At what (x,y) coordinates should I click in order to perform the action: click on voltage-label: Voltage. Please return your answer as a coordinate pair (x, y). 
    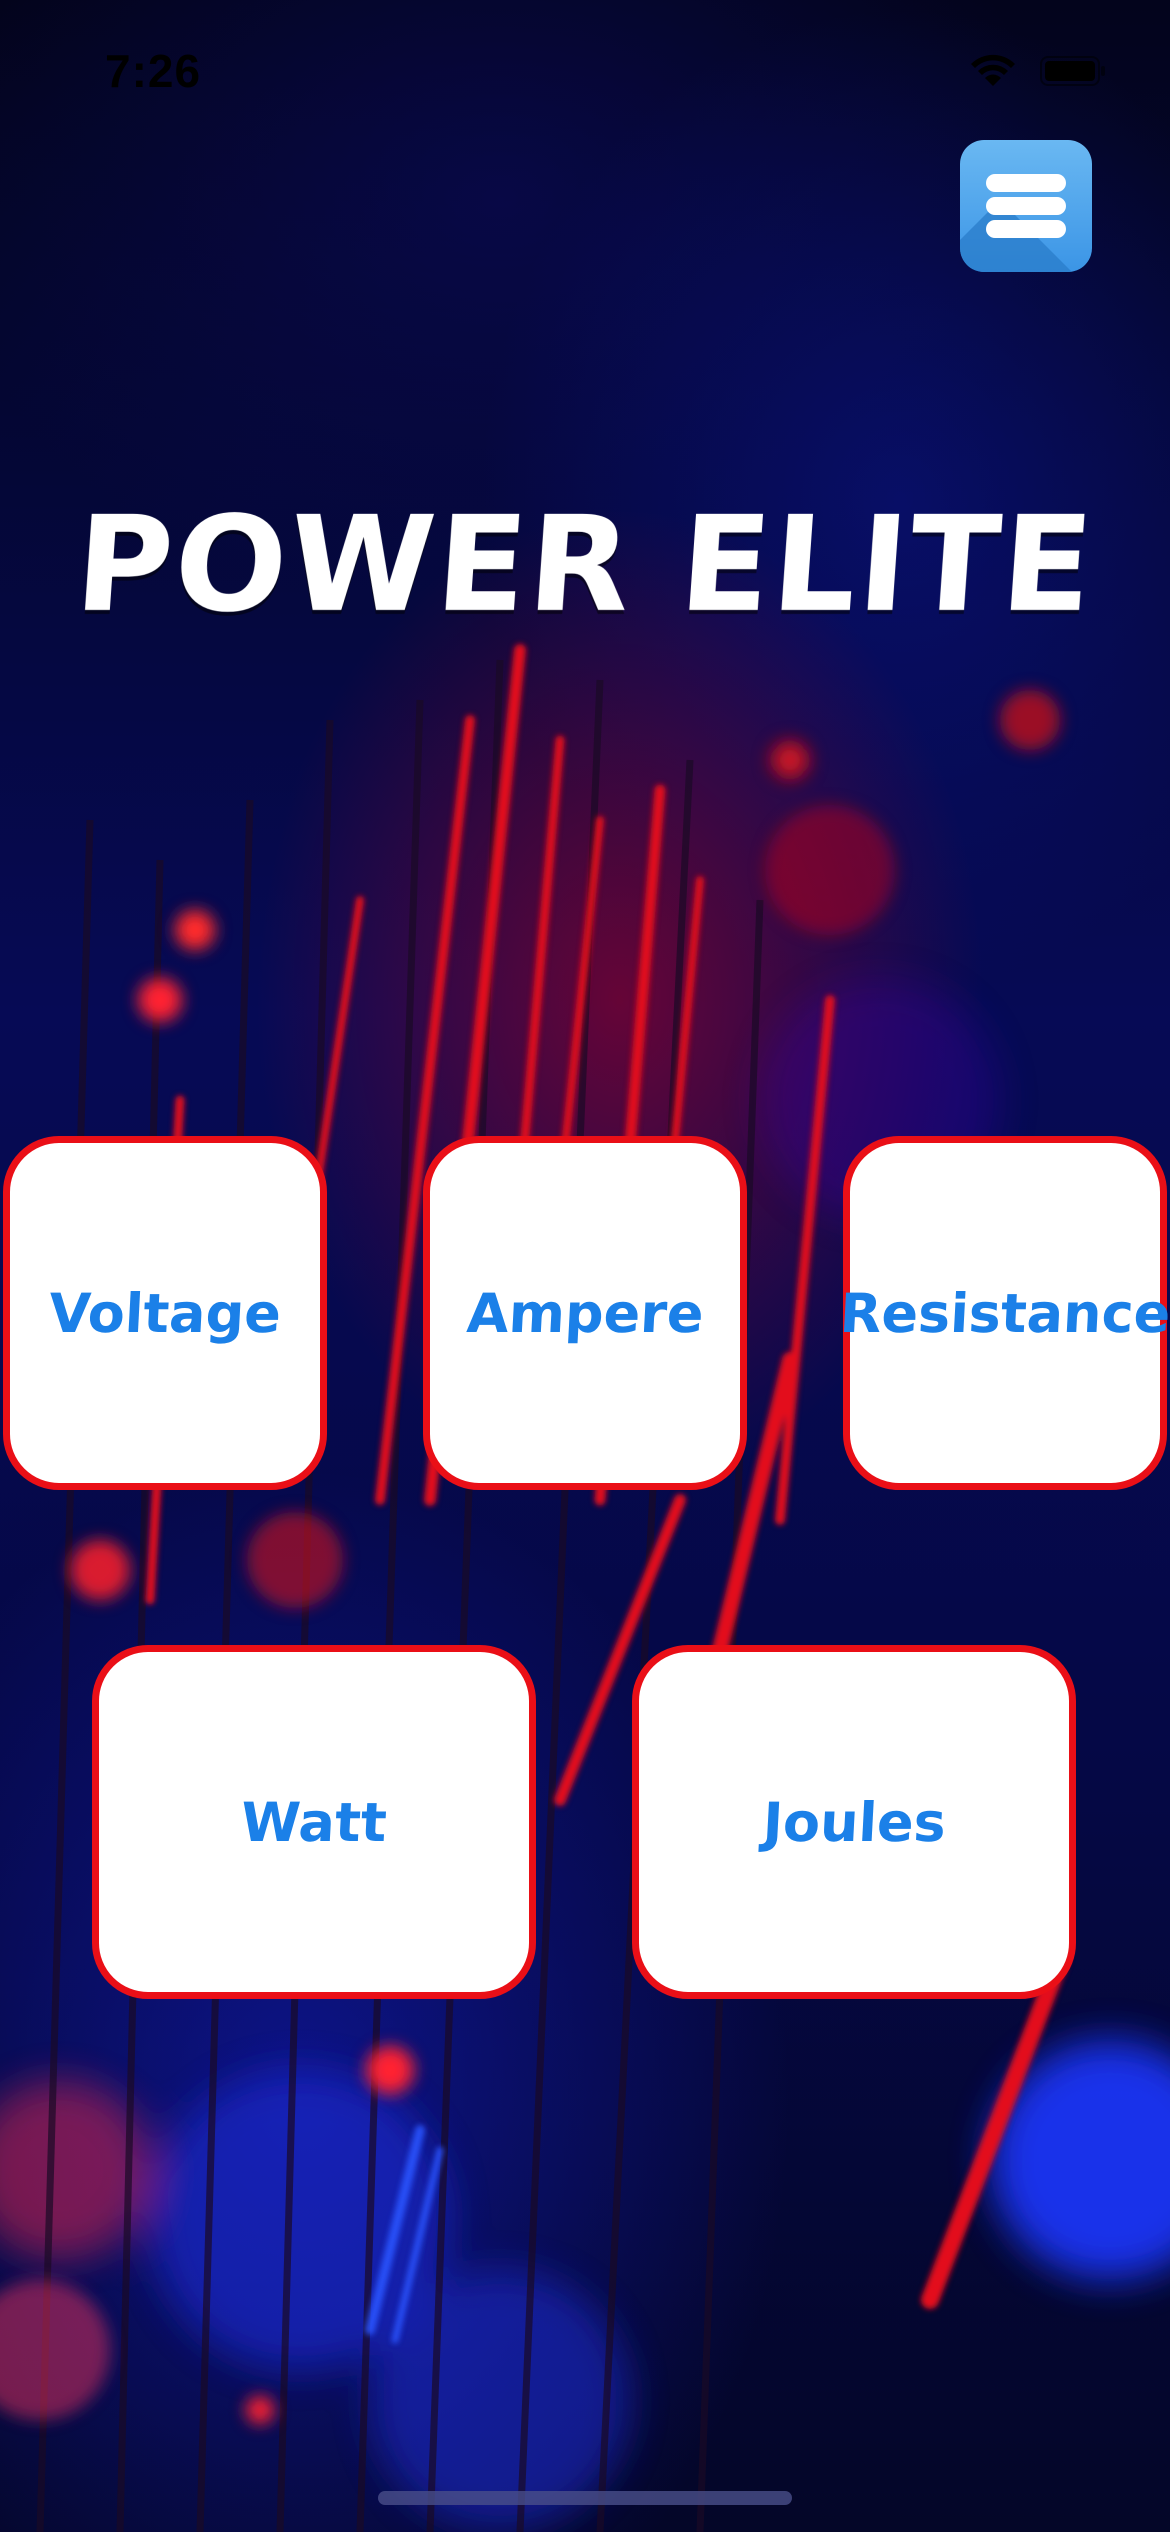
    Looking at the image, I should click on (165, 1313).